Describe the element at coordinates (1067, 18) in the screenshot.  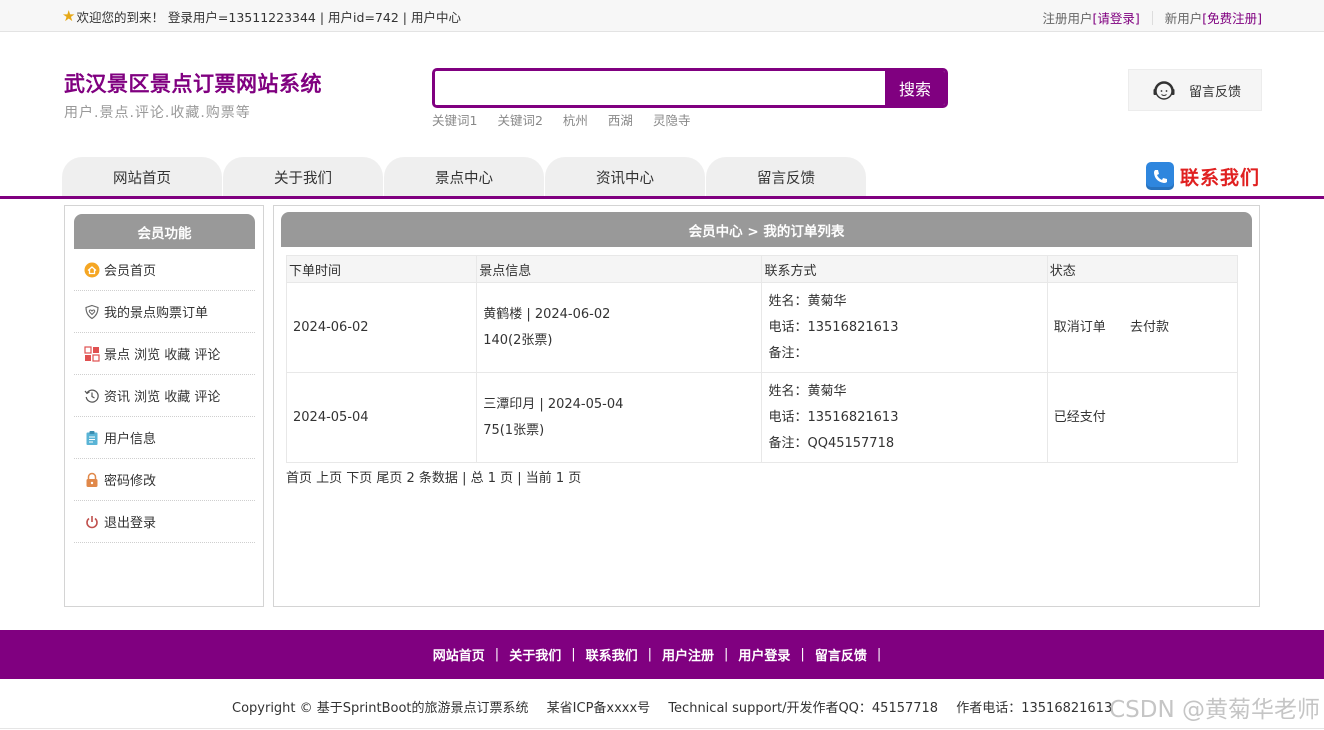
I see `register-prefix: 注册用户` at that location.